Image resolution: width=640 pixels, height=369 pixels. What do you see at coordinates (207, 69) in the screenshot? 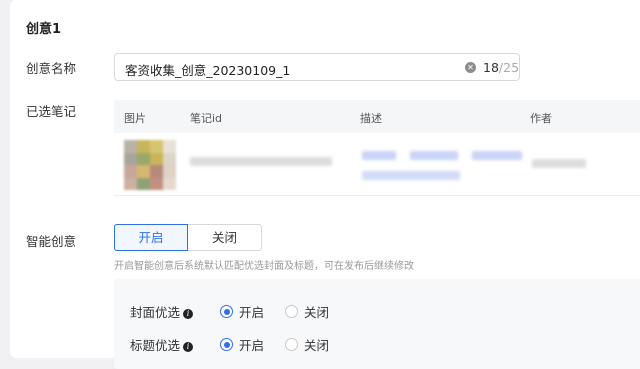
I see `creative-name-value: 客资收集_创意_20230109_1` at bounding box center [207, 69].